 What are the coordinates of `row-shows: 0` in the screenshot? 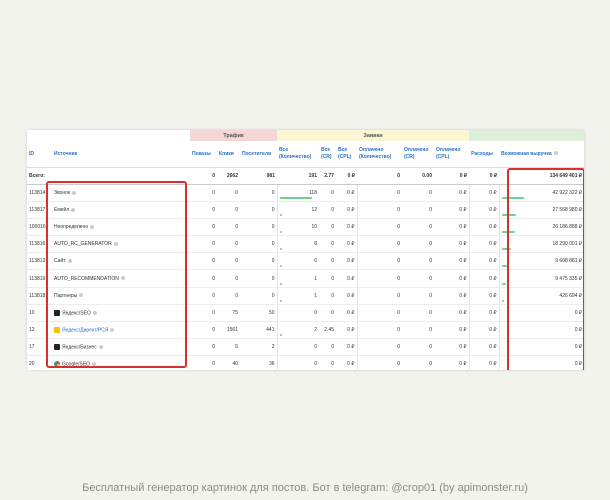 It's located at (203, 330).